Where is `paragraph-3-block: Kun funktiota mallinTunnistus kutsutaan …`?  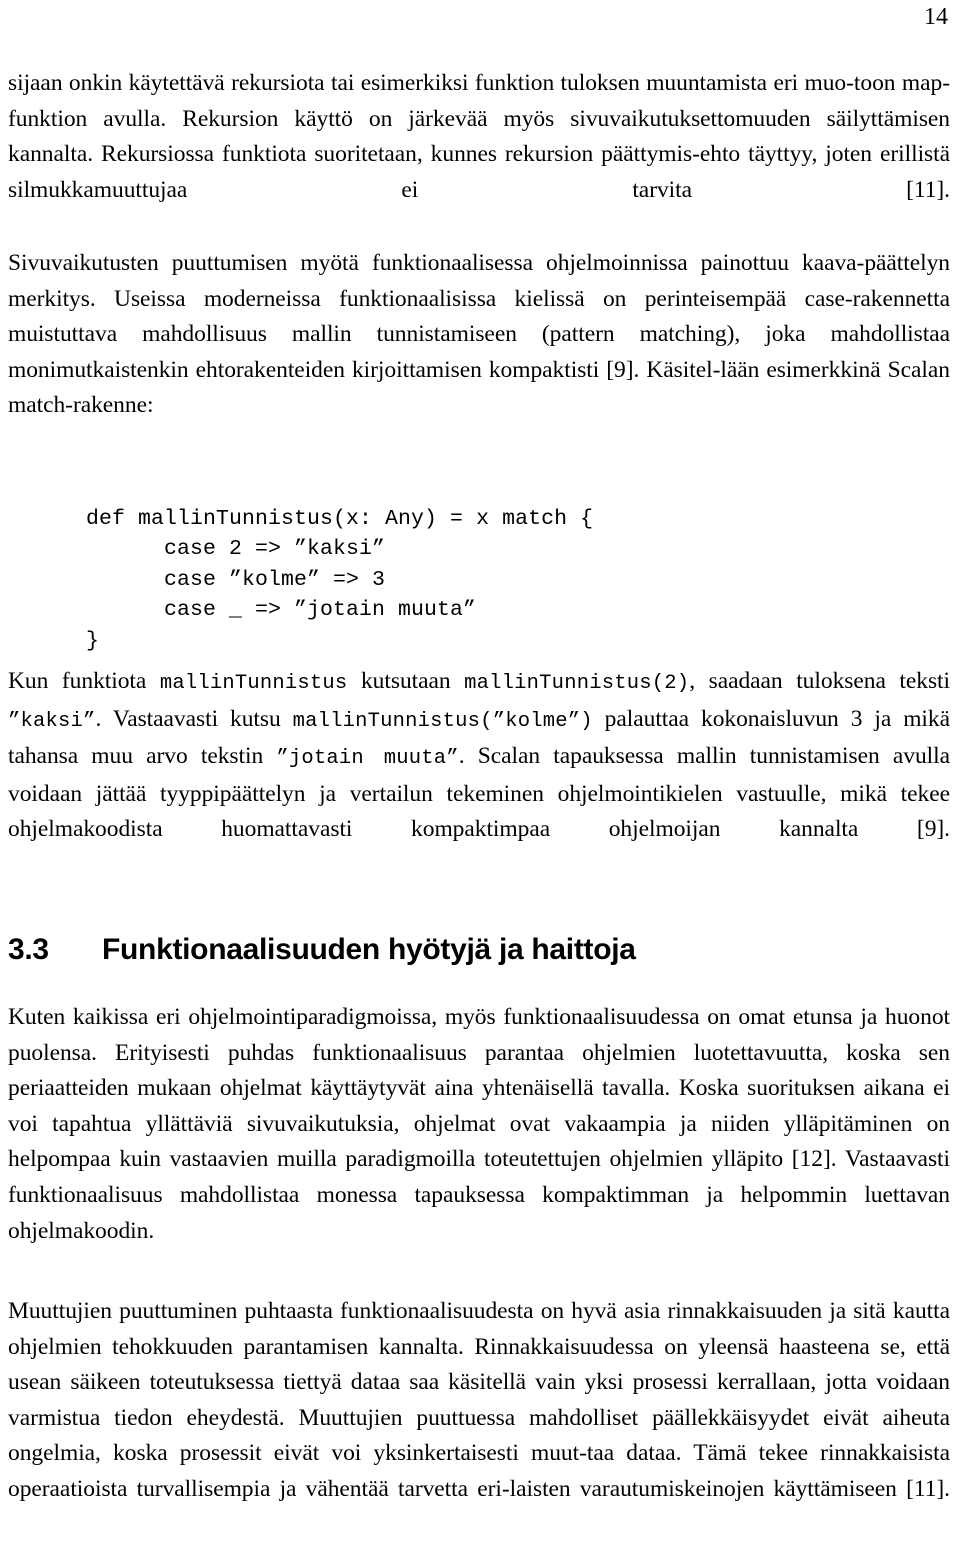 paragraph-3-block: Kun funktiota mallinTunnistus kutsutaan … is located at coordinates (479, 774).